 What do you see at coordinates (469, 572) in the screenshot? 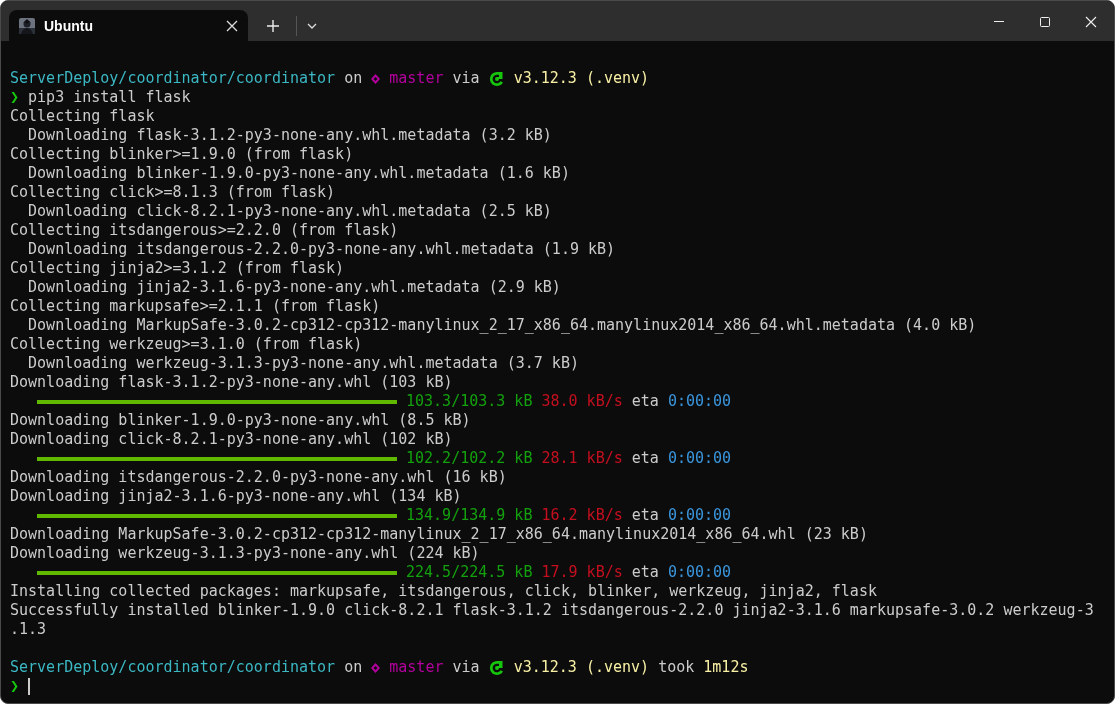
I see `download-size: 224.5/224.5 kB` at bounding box center [469, 572].